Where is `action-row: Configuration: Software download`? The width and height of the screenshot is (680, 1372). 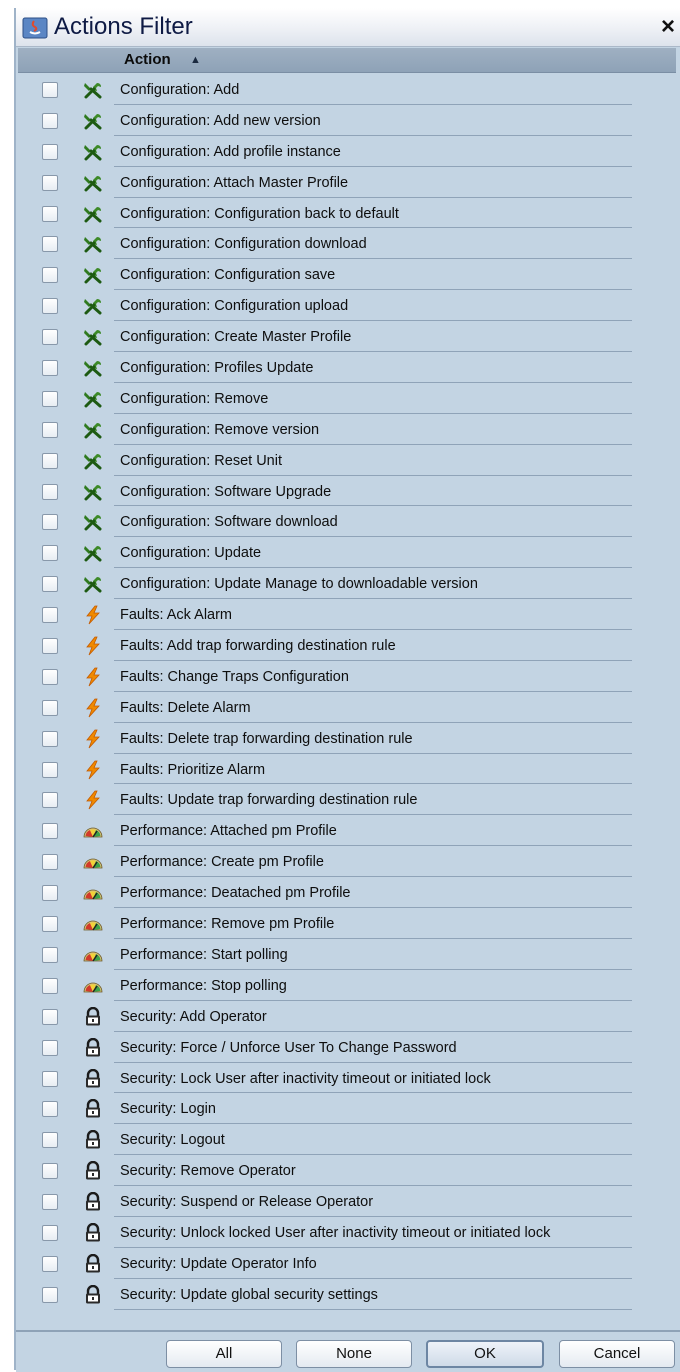 action-row: Configuration: Software download is located at coordinates (347, 522).